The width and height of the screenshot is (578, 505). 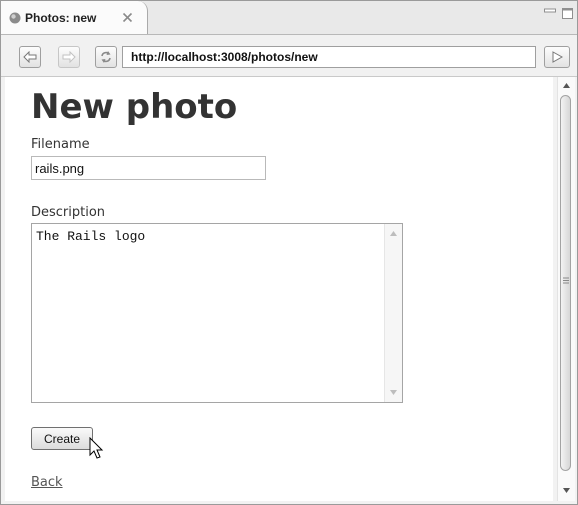 What do you see at coordinates (96, 448) in the screenshot?
I see `cursor-icon` at bounding box center [96, 448].